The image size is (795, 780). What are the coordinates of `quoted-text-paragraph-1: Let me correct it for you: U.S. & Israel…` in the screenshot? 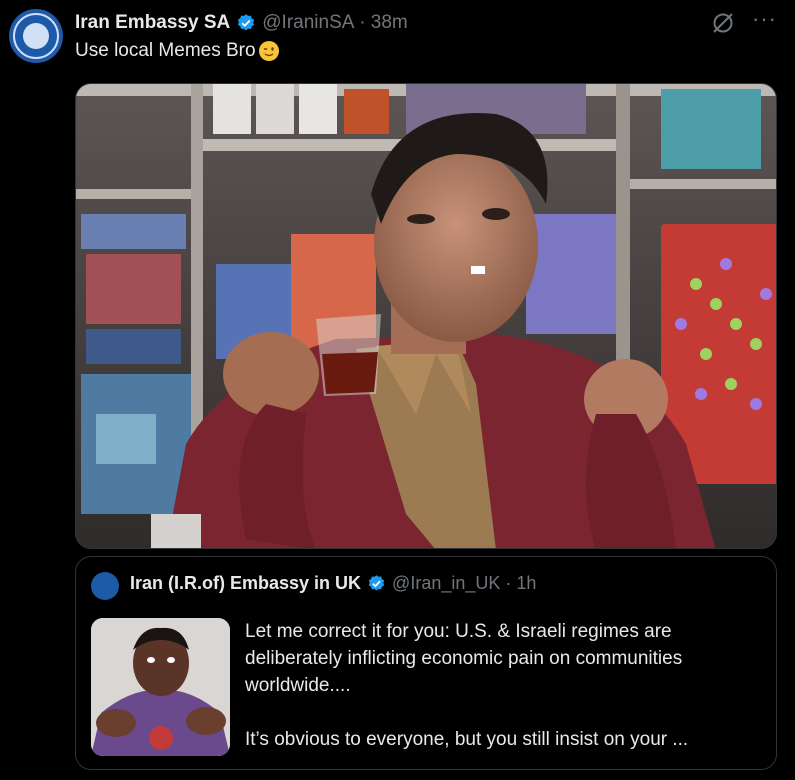 It's located at (464, 658).